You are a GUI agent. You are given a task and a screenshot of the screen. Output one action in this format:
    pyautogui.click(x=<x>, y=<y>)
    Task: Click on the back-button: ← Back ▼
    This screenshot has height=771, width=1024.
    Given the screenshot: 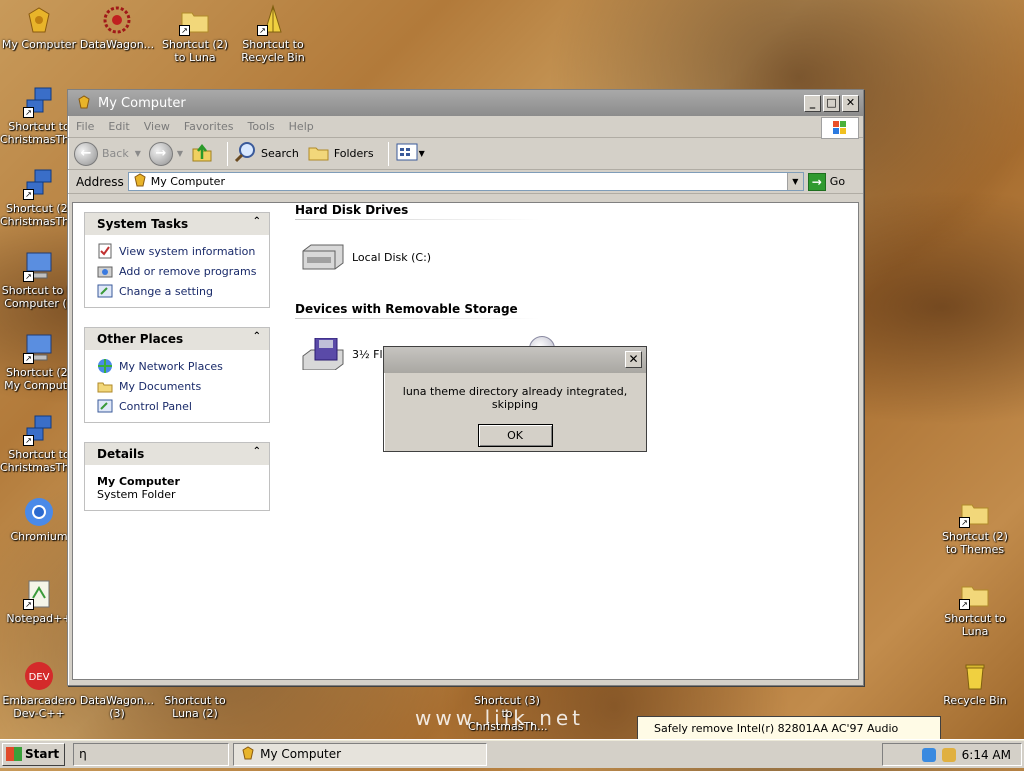 What is the action you would take?
    pyautogui.click(x=107, y=153)
    